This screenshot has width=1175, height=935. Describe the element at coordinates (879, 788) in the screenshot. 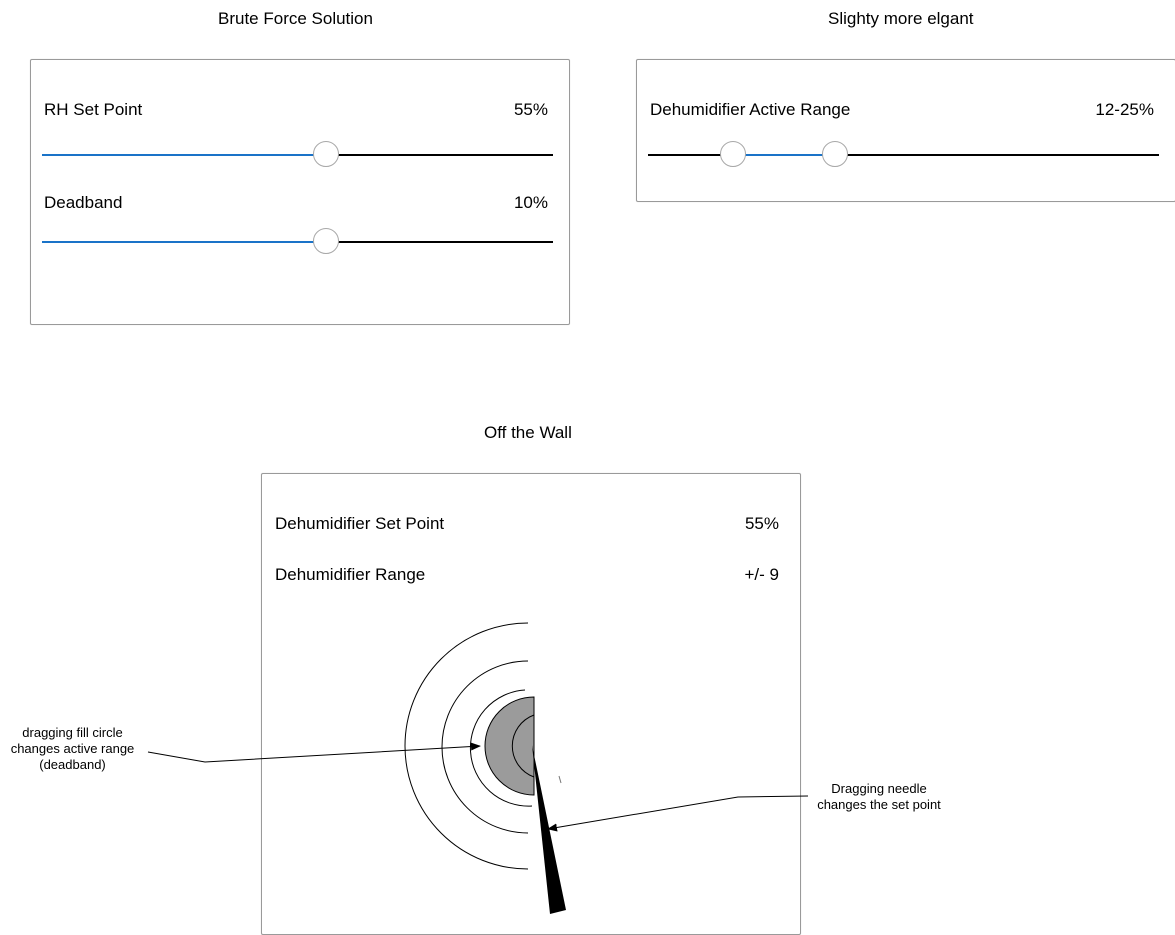

I see `annotation-line: Dragging needle` at that location.